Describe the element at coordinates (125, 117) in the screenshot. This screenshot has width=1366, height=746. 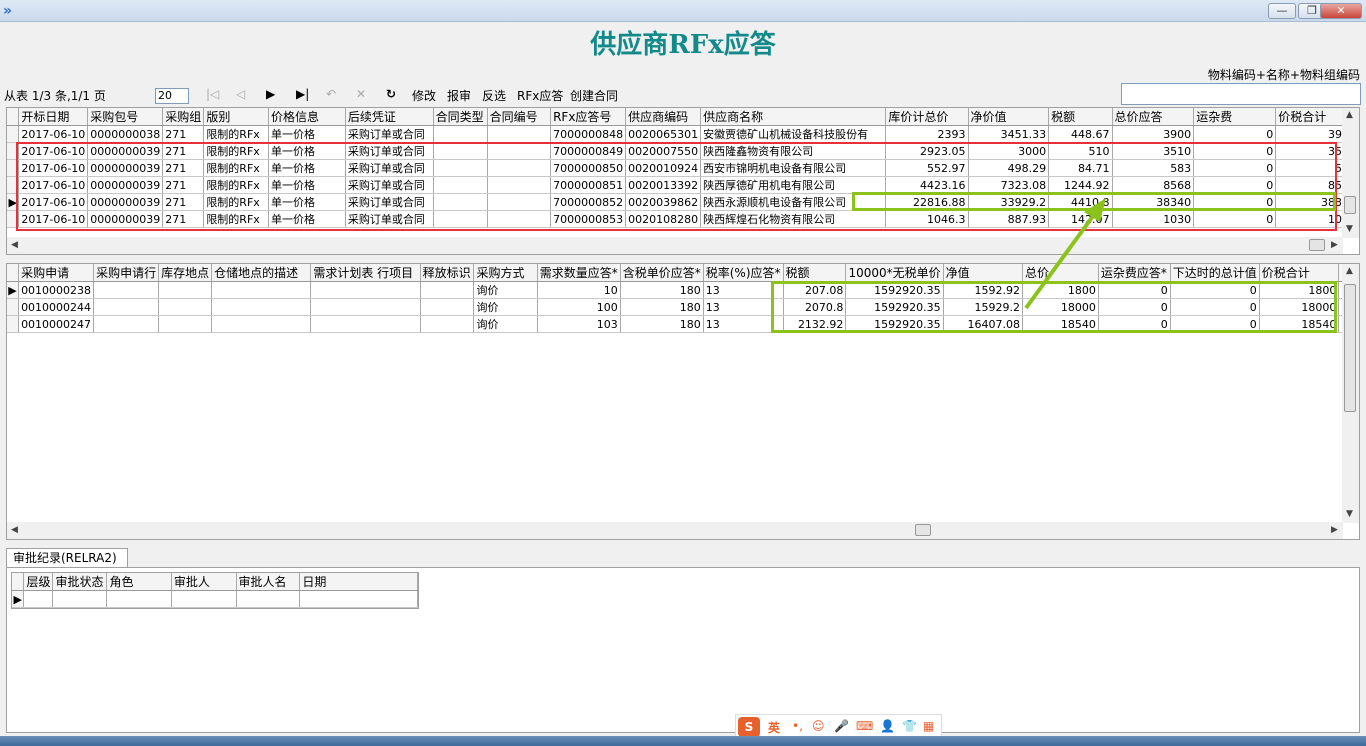
I see `column-header: 采购包号` at that location.